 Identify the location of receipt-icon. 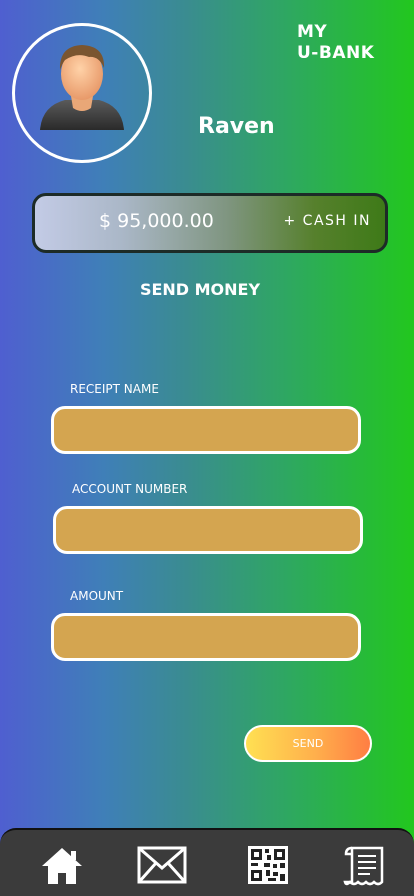
(363, 866).